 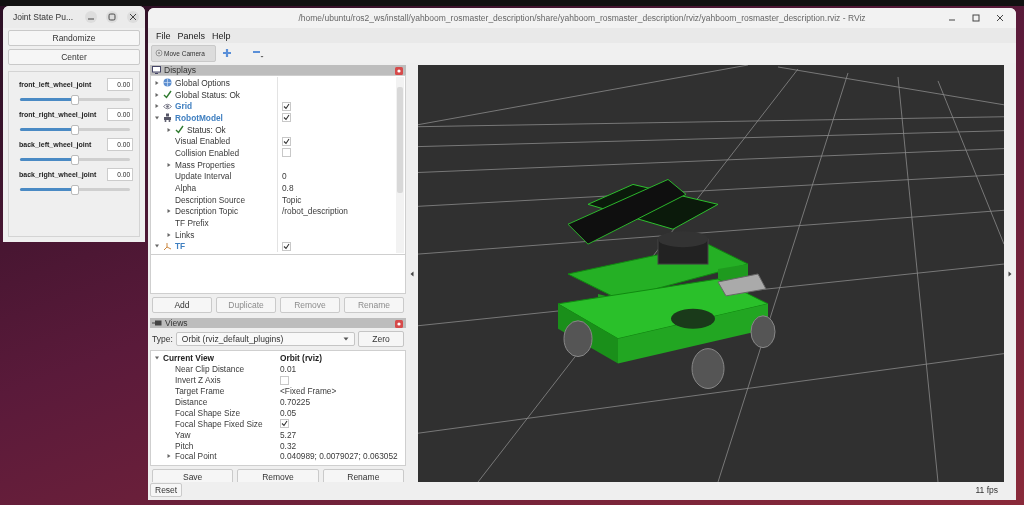 What do you see at coordinates (210, 199) in the screenshot?
I see `tree-item: Description Source` at bounding box center [210, 199].